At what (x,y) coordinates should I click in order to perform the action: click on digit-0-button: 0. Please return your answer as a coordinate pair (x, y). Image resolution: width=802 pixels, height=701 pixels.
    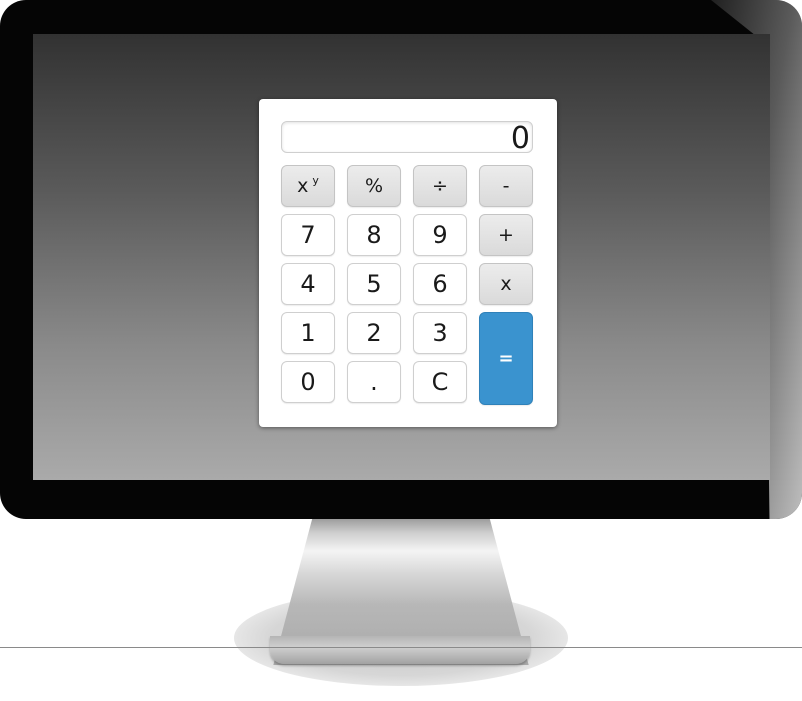
    Looking at the image, I should click on (308, 382).